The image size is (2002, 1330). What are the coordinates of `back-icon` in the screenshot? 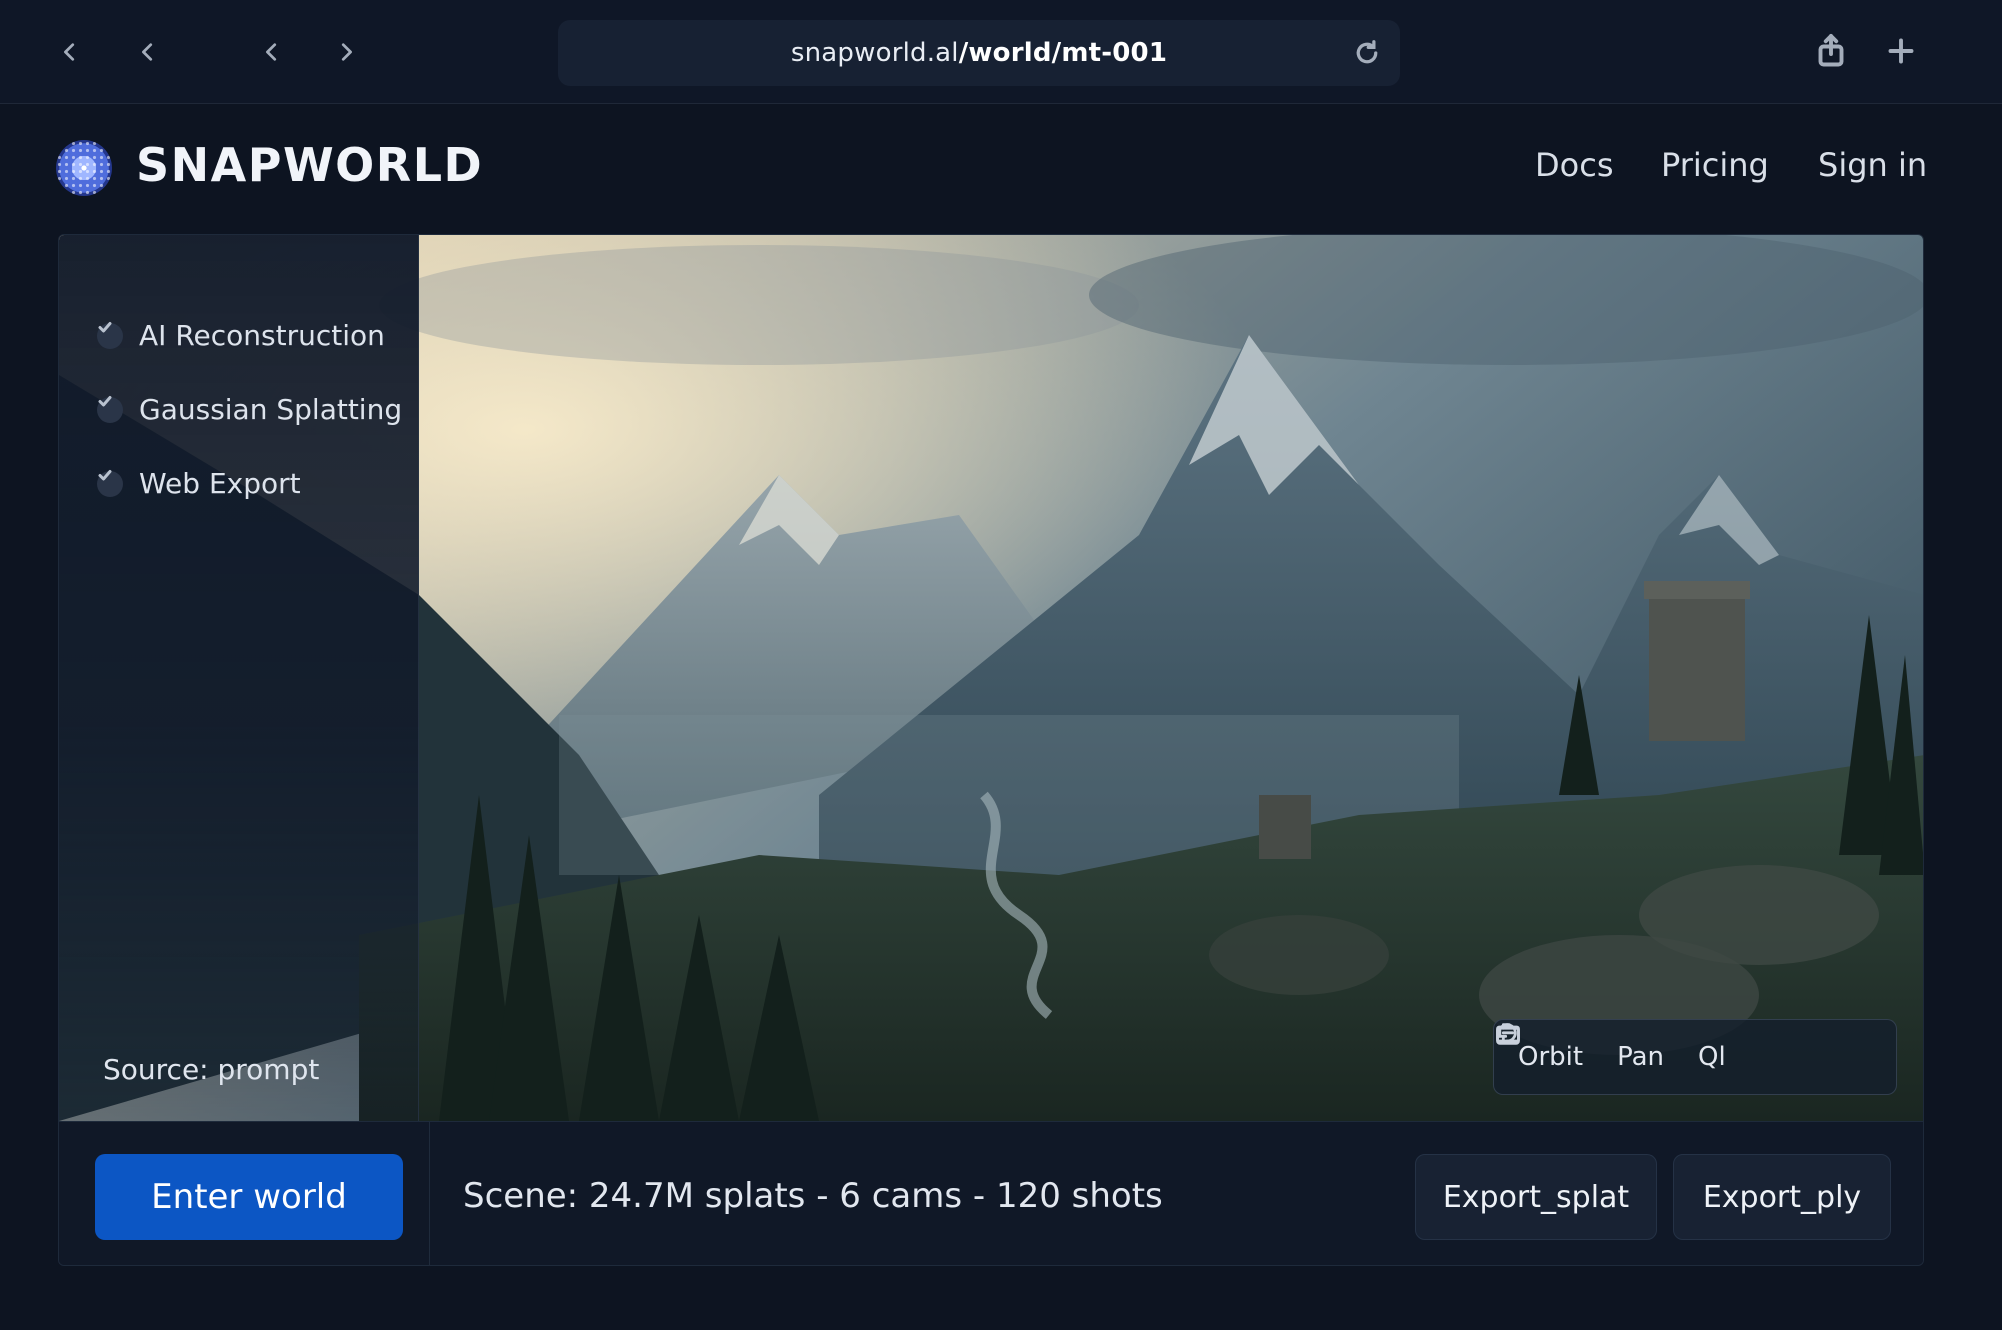 It's located at (70, 52).